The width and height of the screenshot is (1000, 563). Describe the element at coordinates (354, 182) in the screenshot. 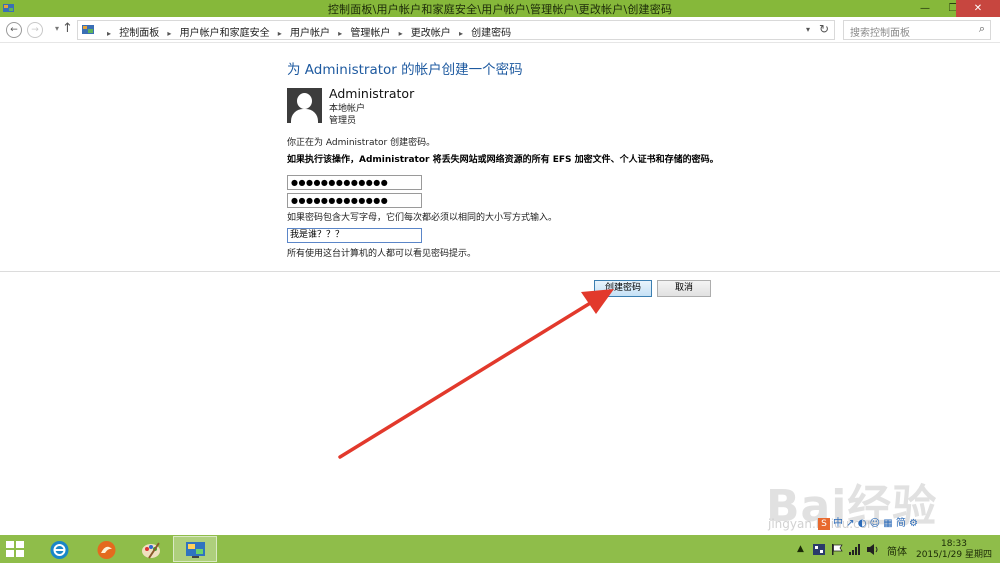

I see `new-password-field: ●●●●●●●●●●●●●` at that location.